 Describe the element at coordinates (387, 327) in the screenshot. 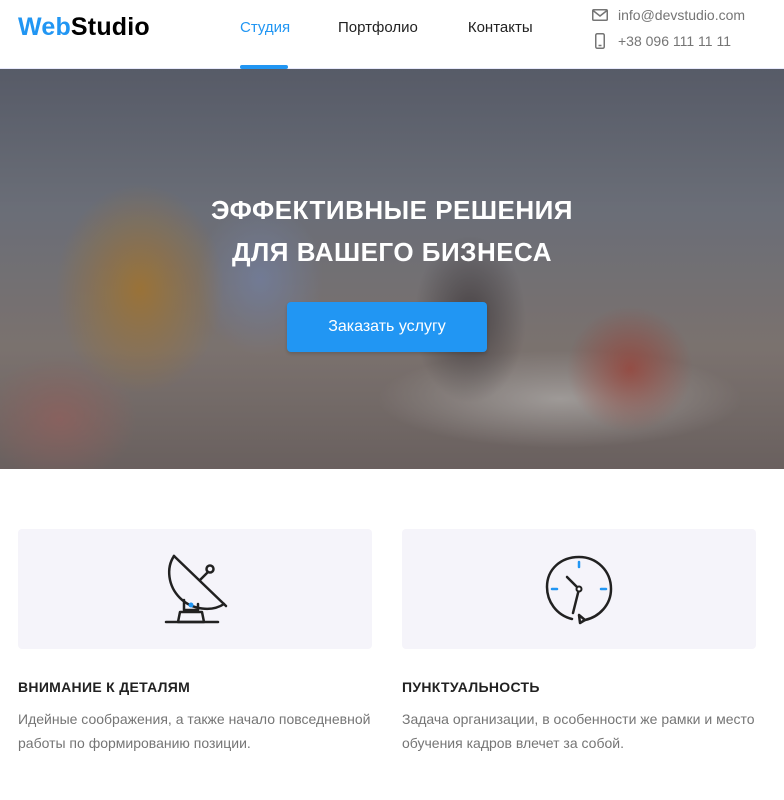

I see `order-service-button: Заказать услугу` at that location.